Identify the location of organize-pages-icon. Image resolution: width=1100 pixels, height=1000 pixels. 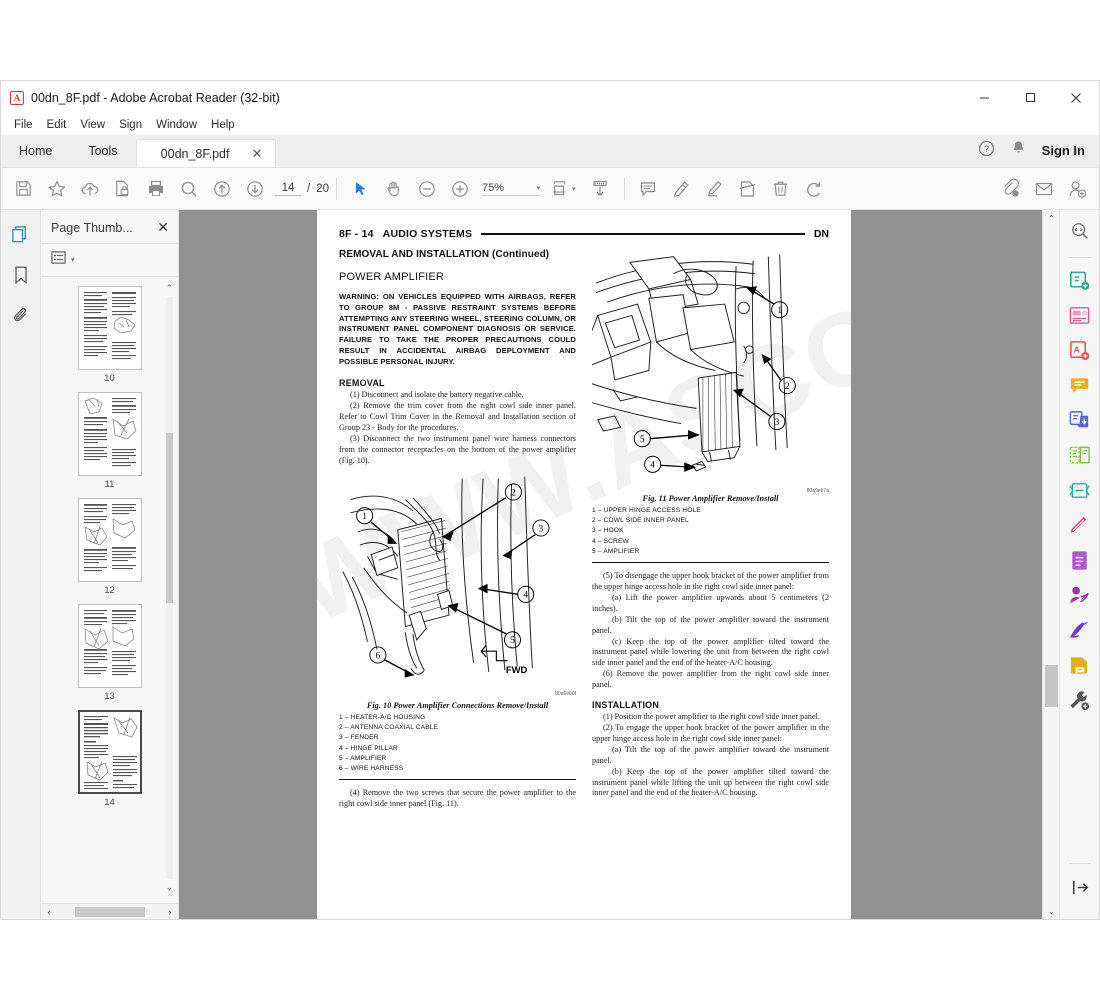
(1080, 315).